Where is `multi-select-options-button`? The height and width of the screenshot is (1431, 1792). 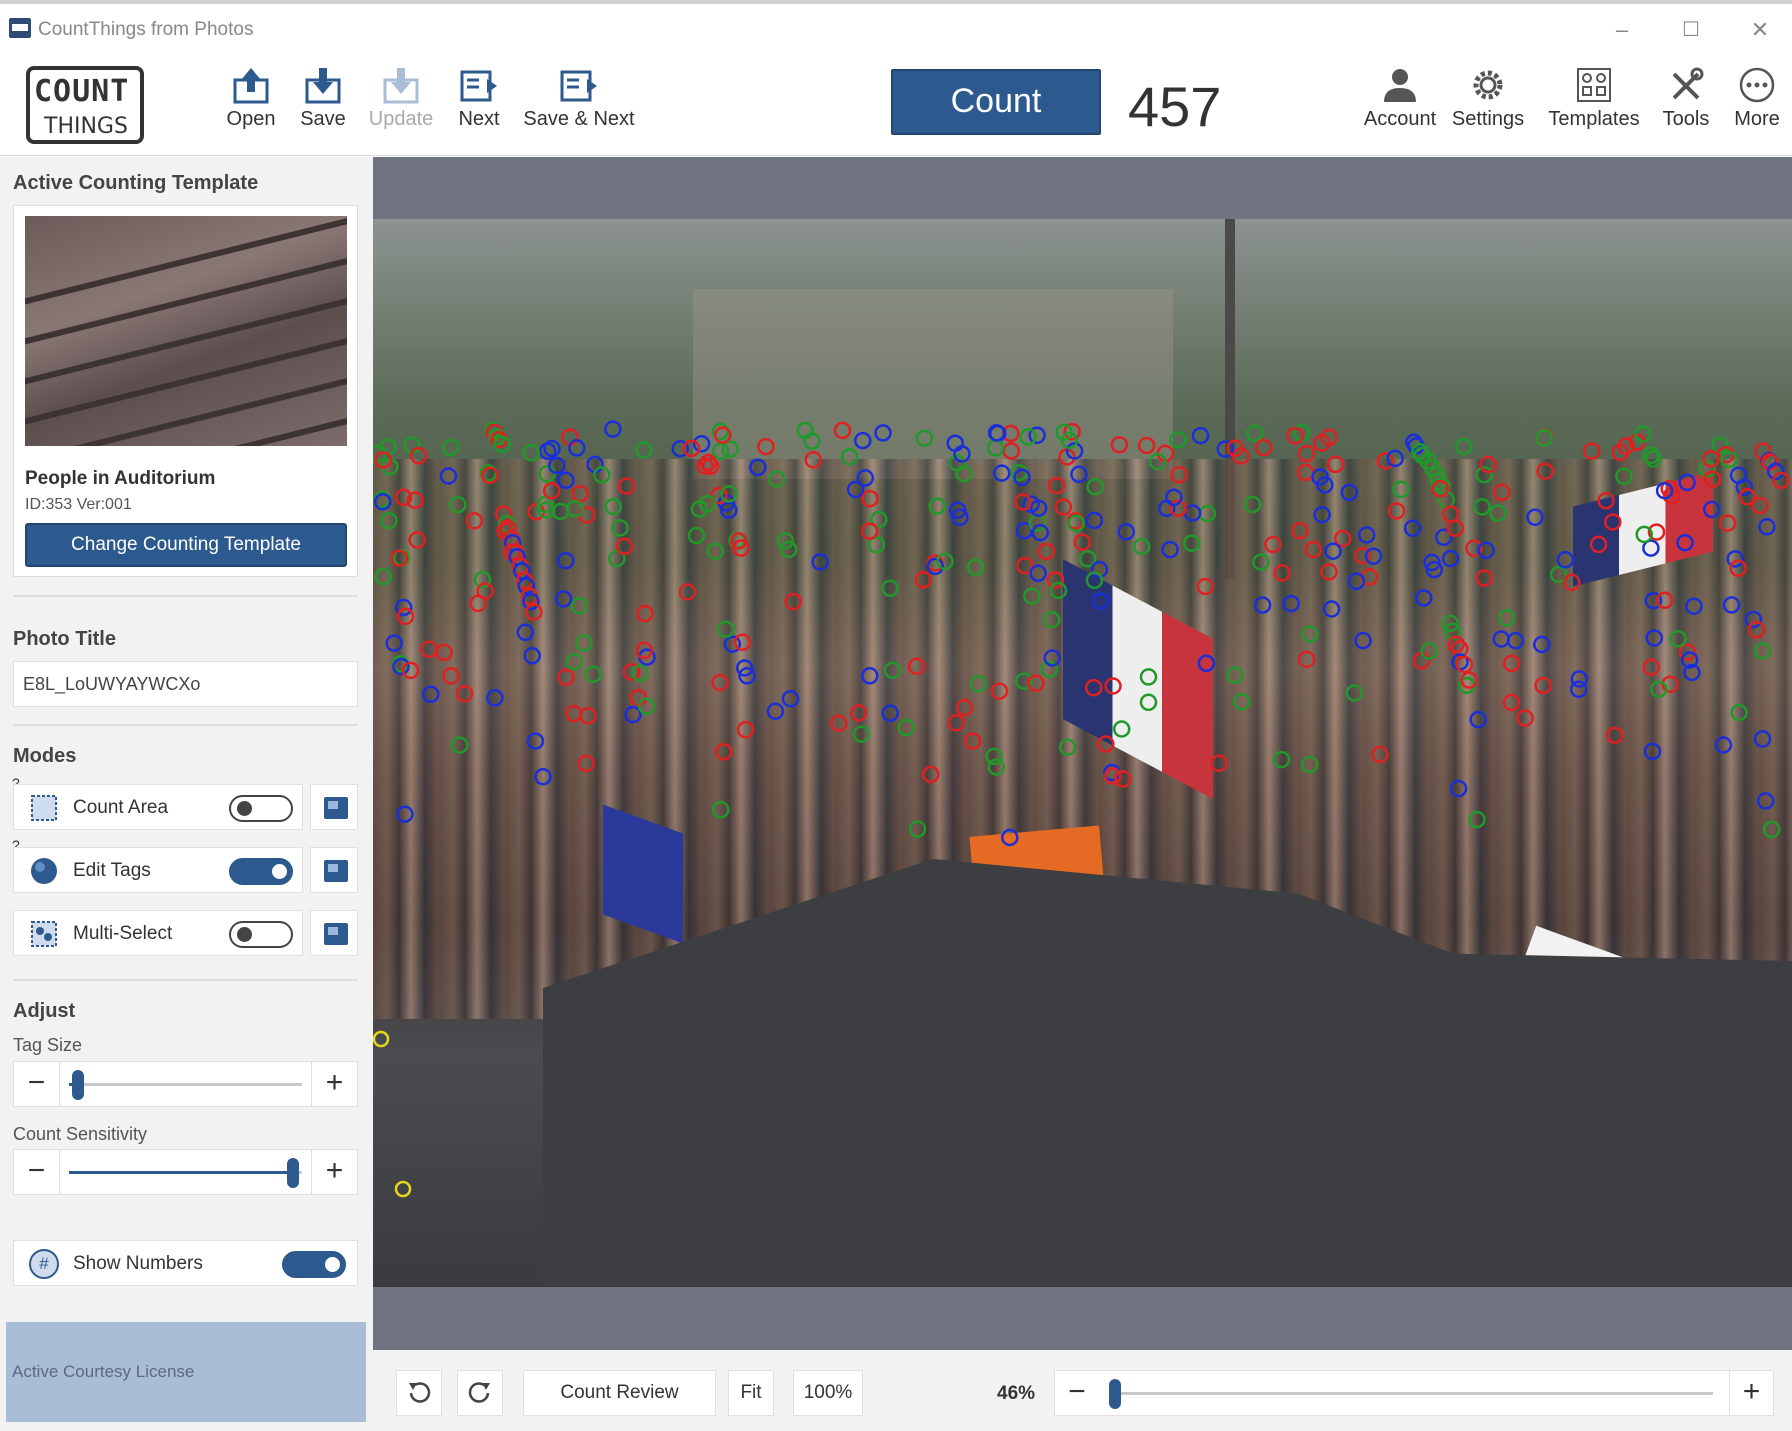 multi-select-options-button is located at coordinates (334, 933).